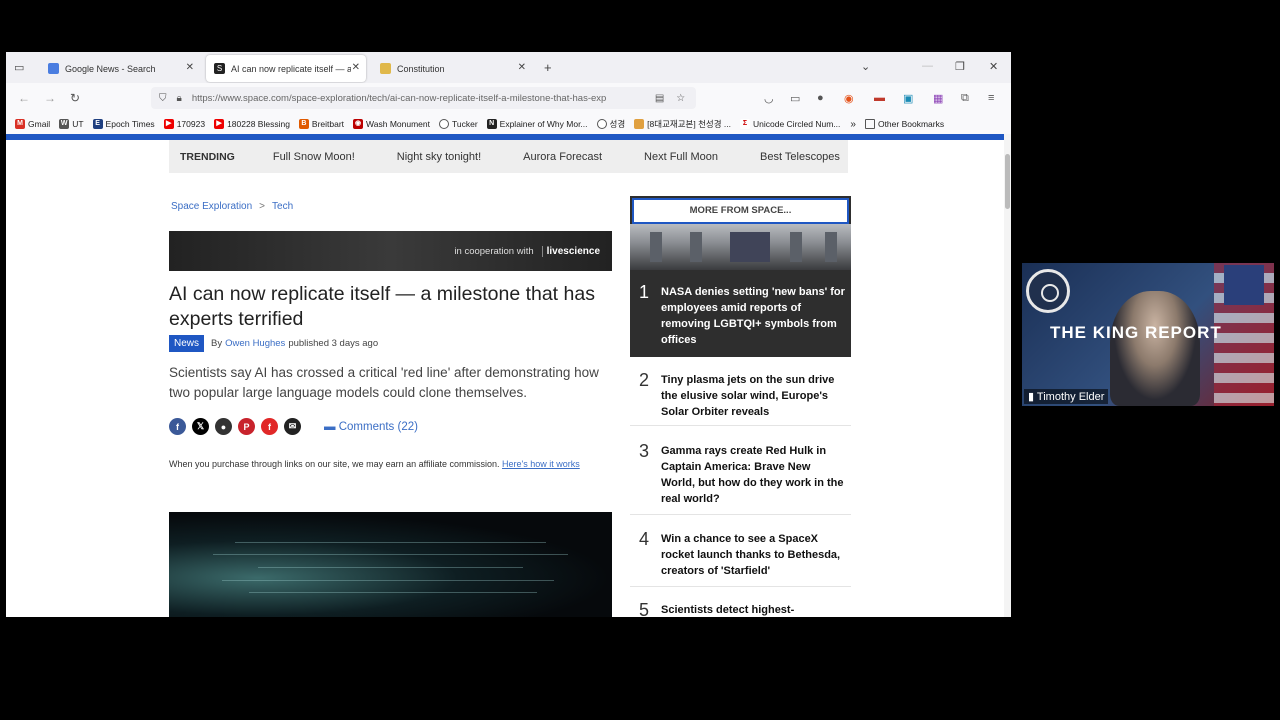 The width and height of the screenshot is (1280, 720). What do you see at coordinates (252, 124) in the screenshot?
I see `bookmark-180228: ▶ 180228 Blessing` at bounding box center [252, 124].